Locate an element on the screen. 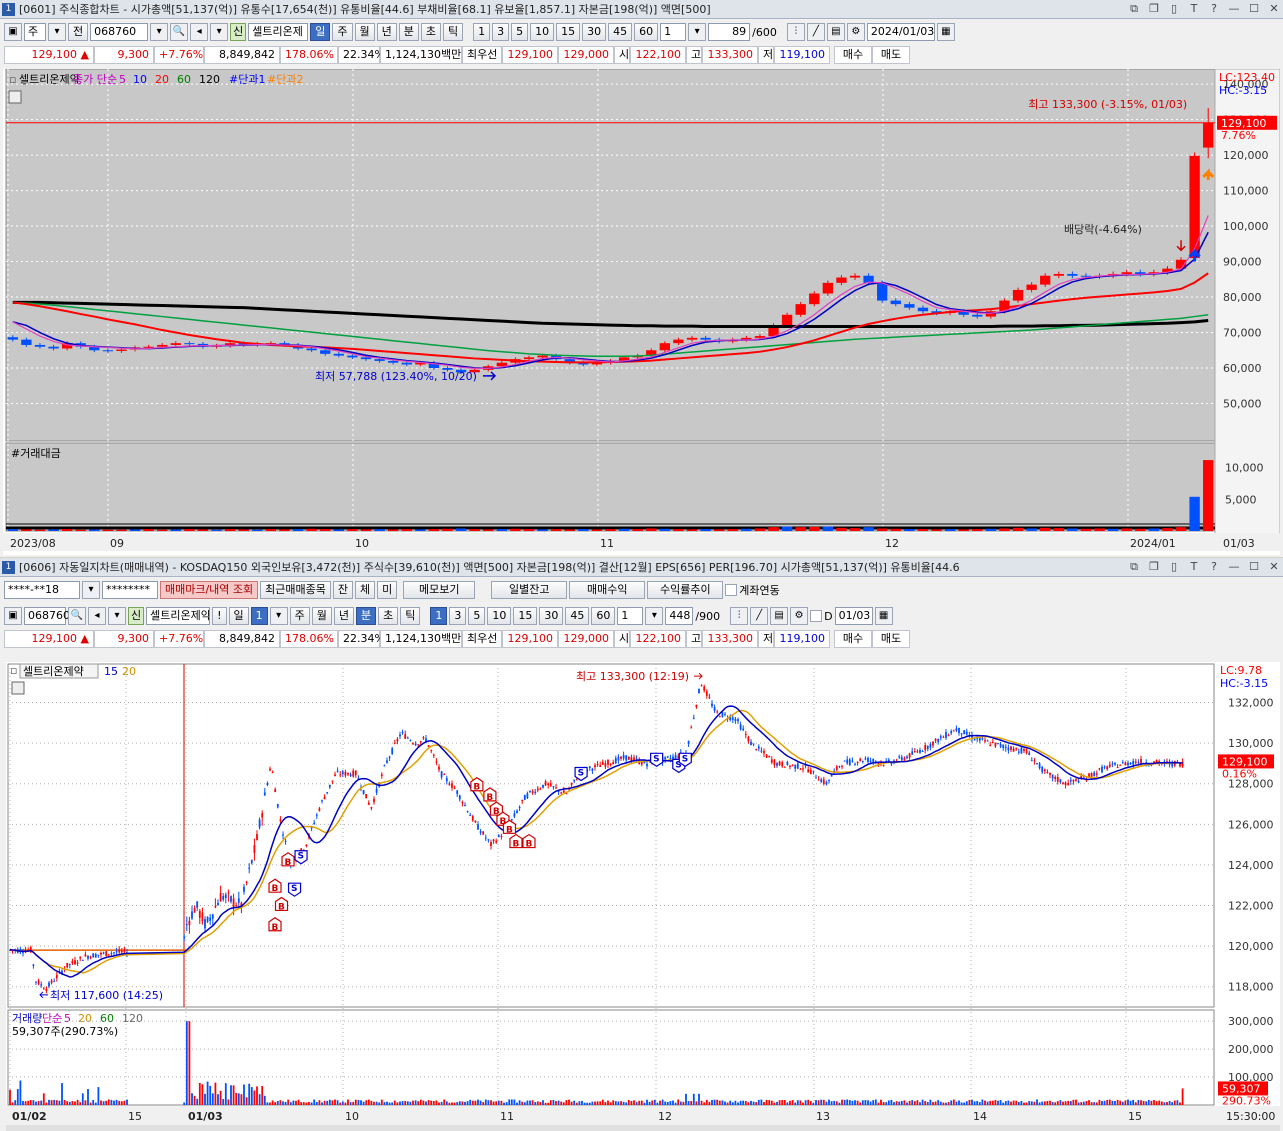 The width and height of the screenshot is (1283, 1131). market-type-select: 주 is located at coordinates (35, 32).